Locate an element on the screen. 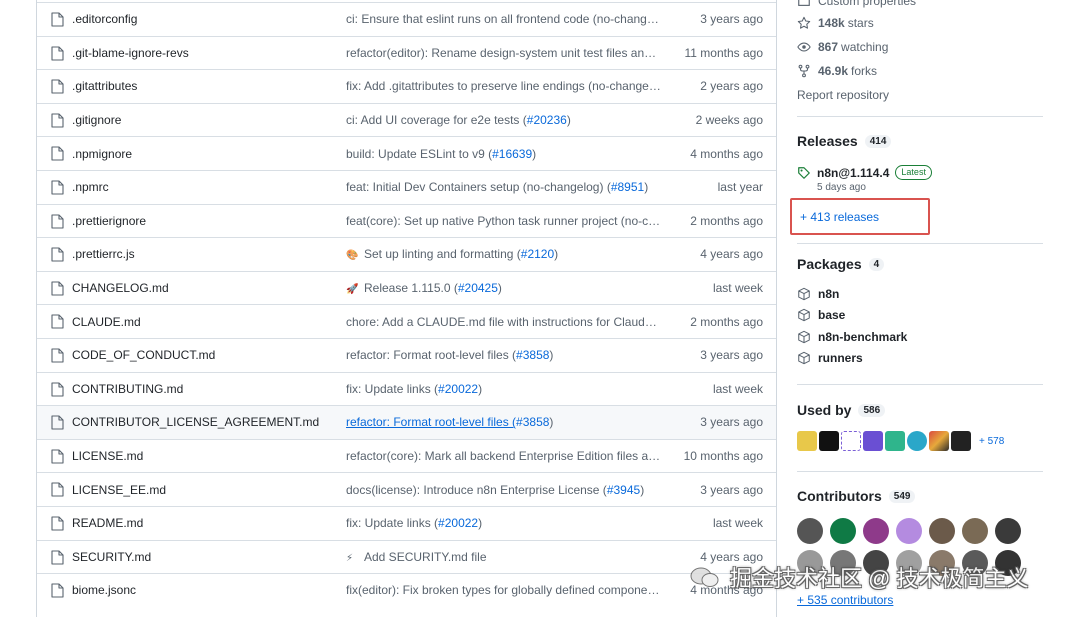  file-name-link: .npmrc is located at coordinates (90, 187).